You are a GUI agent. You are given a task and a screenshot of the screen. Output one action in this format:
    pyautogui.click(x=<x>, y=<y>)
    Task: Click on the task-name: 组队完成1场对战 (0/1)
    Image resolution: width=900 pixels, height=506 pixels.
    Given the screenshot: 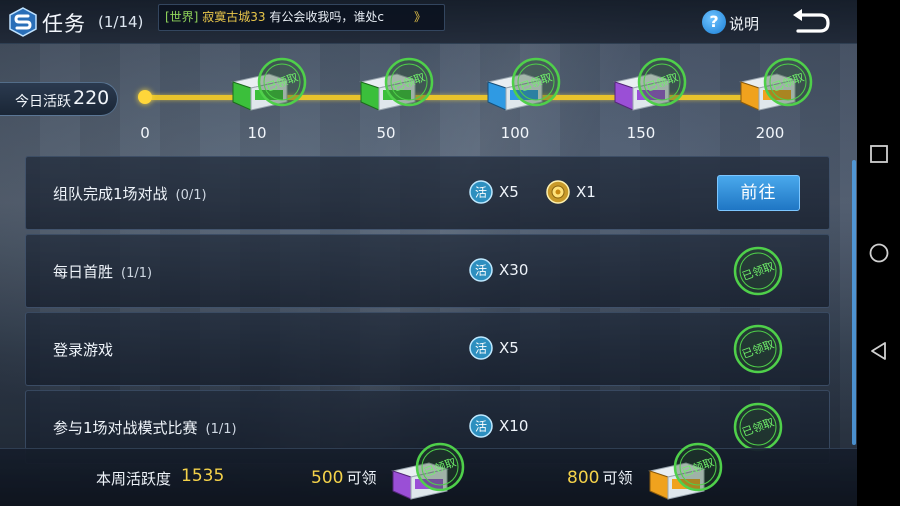 What is the action you would take?
    pyautogui.click(x=130, y=193)
    